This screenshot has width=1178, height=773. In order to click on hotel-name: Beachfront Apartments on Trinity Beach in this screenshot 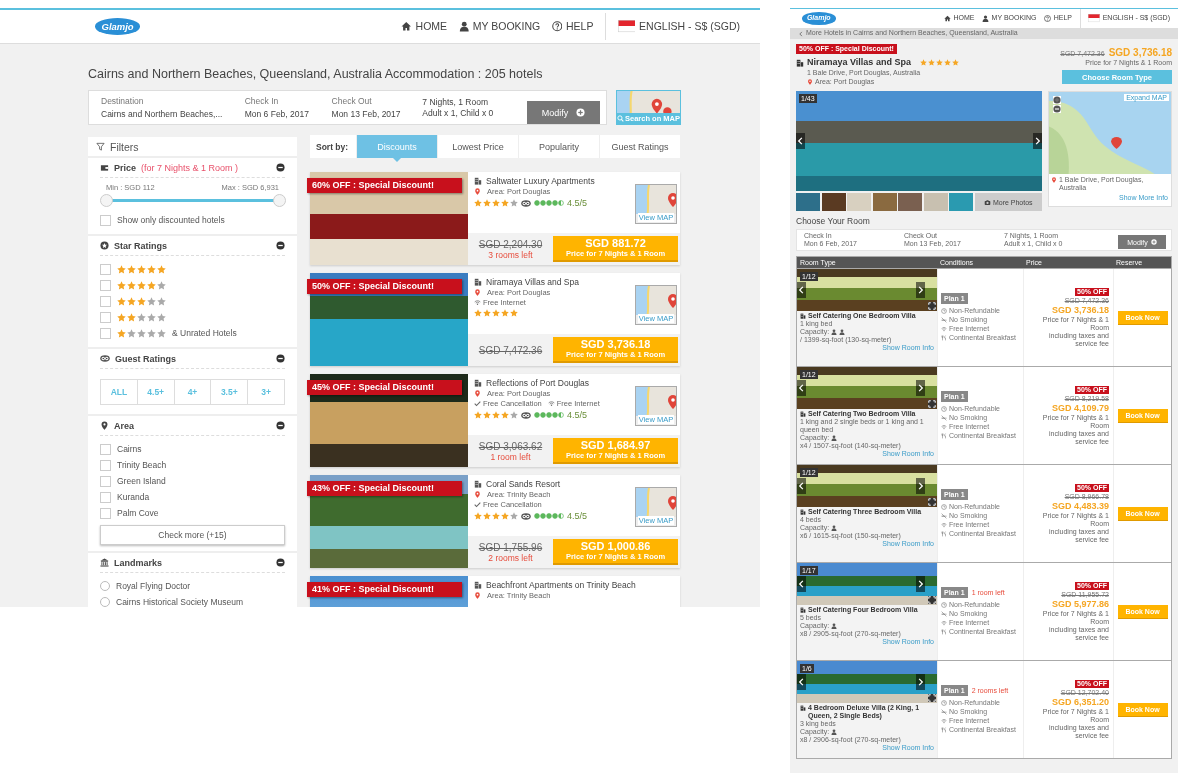, I will do `click(561, 585)`.